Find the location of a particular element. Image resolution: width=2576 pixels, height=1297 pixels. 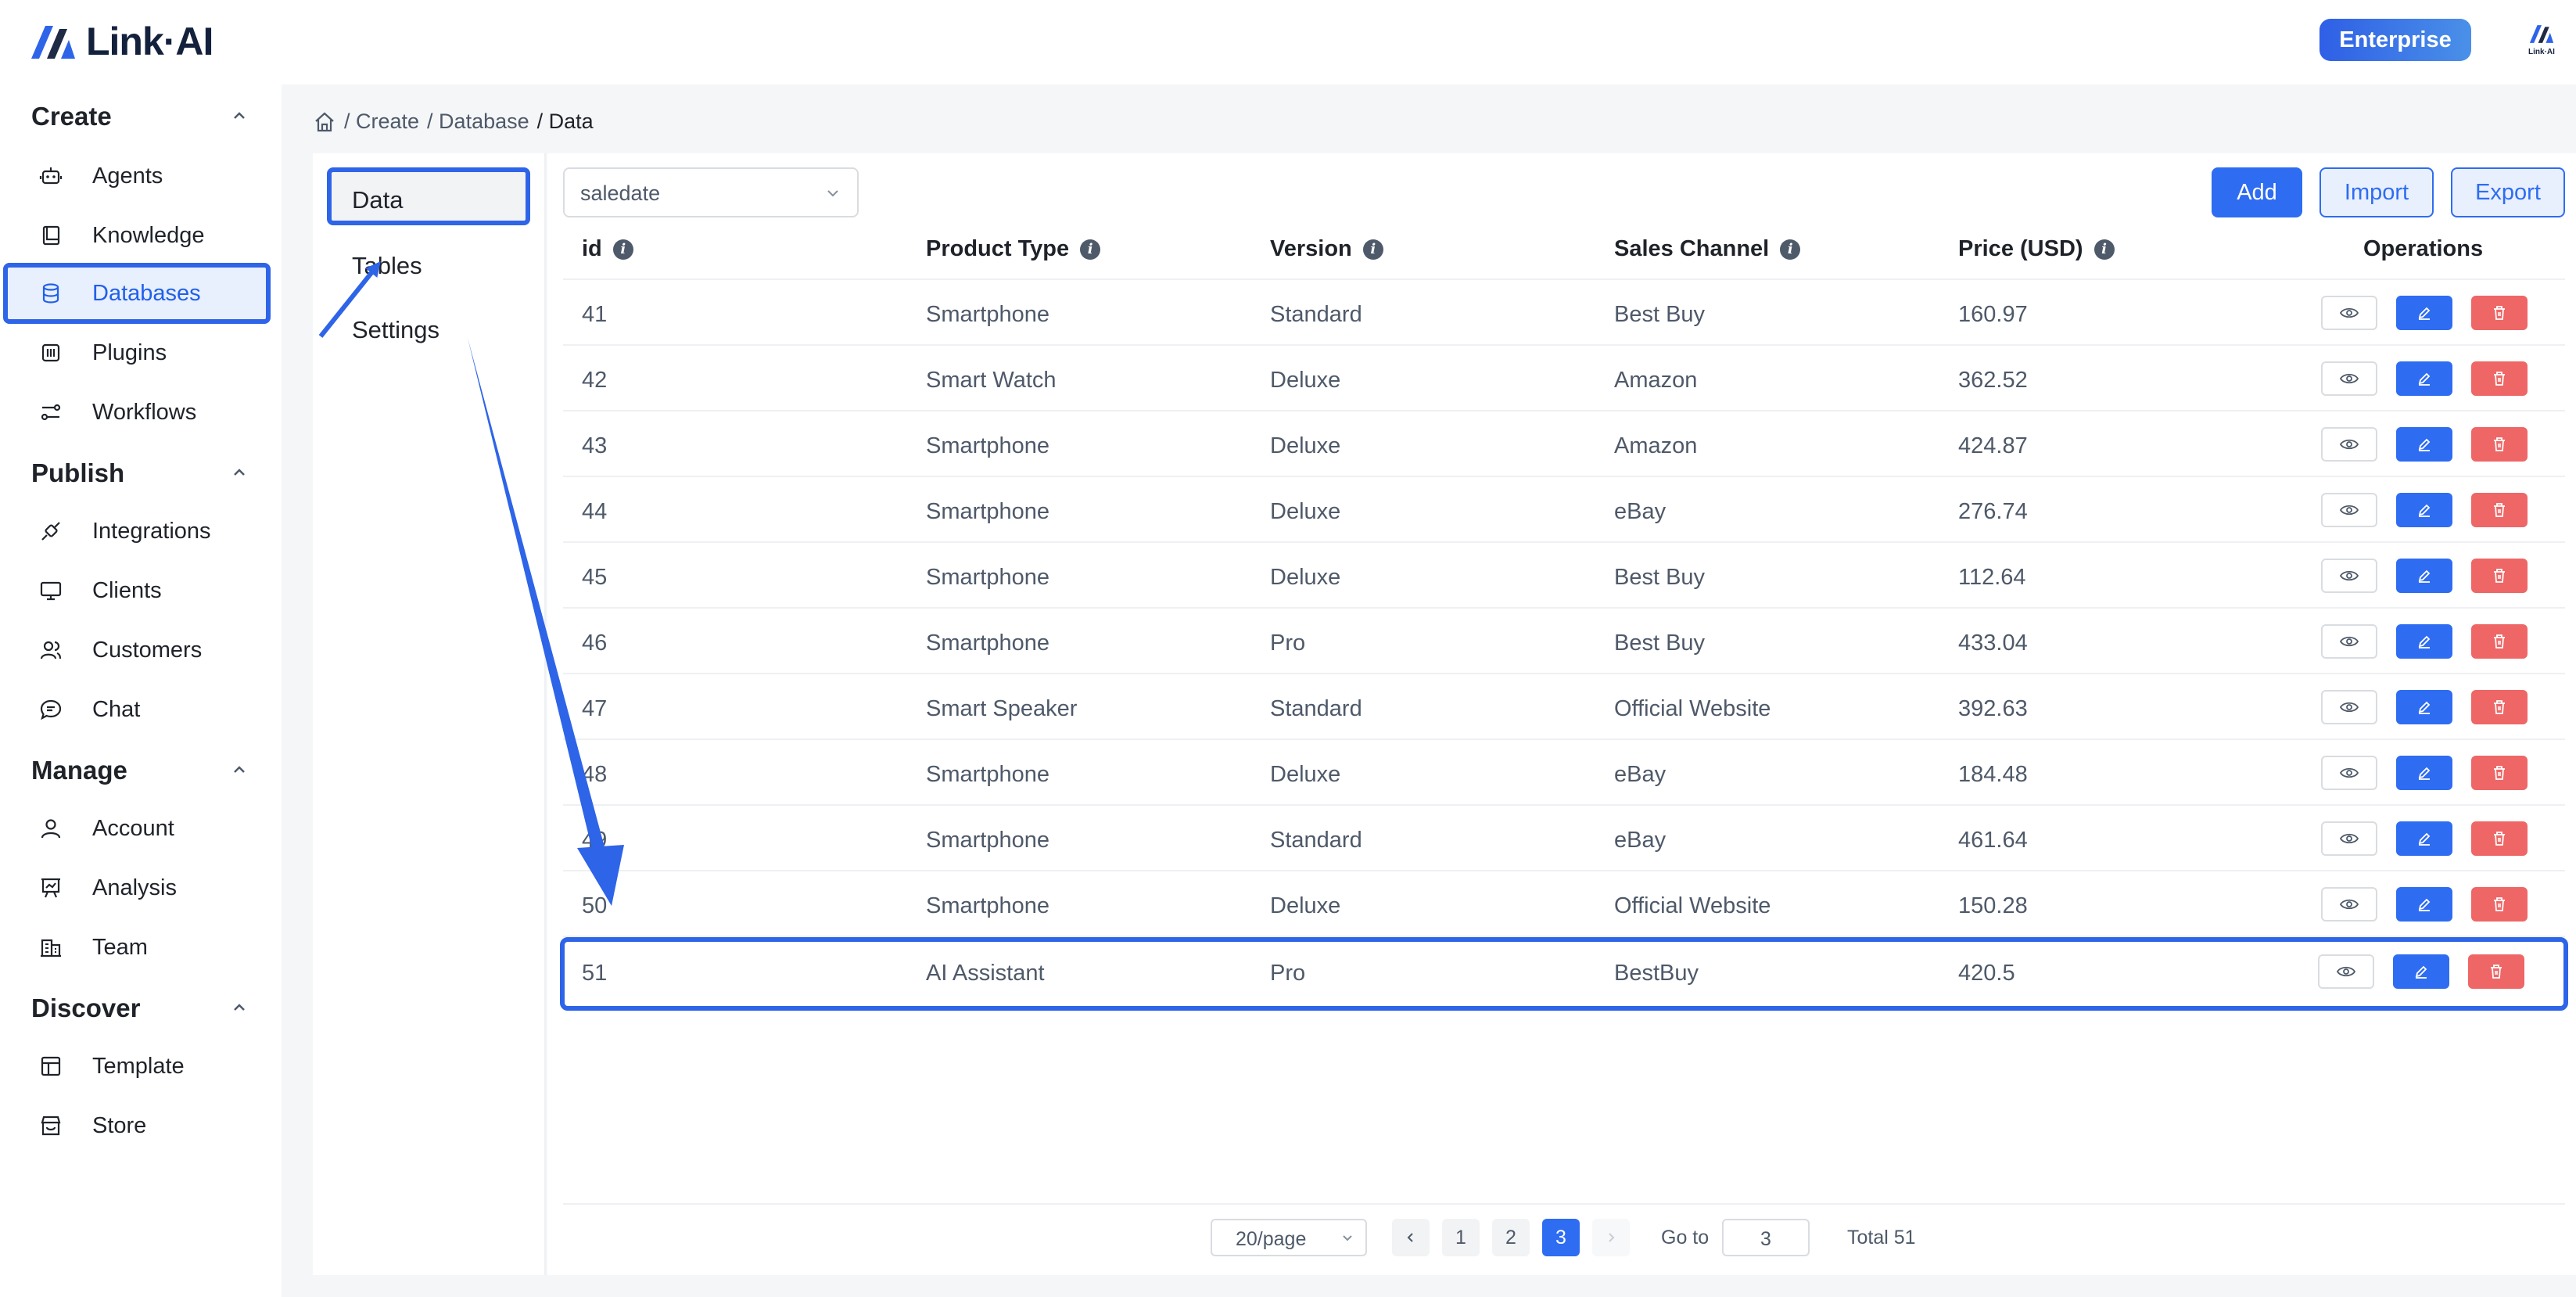

edit-icon is located at coordinates (2424, 708).